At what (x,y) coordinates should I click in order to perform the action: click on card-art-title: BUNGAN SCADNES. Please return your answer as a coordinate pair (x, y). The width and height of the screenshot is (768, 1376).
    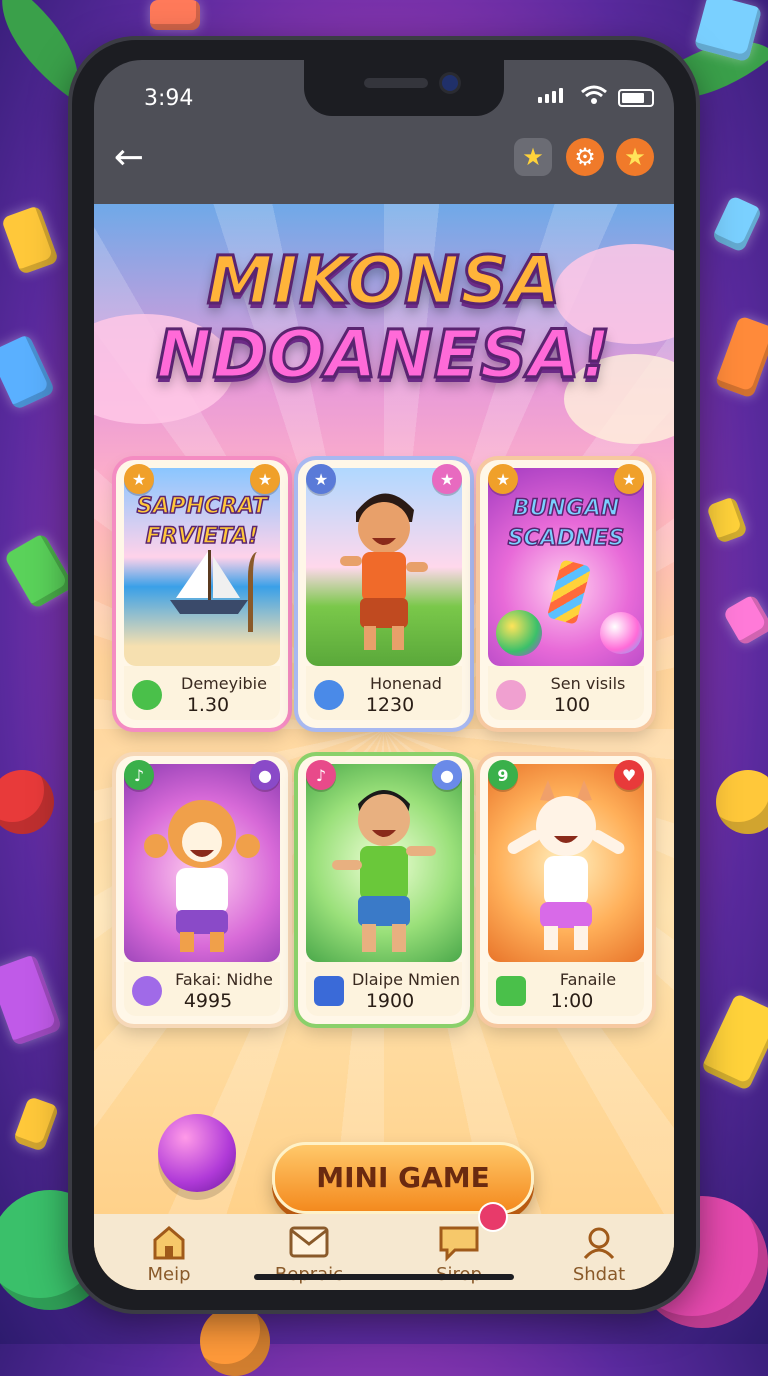
    Looking at the image, I should click on (566, 523).